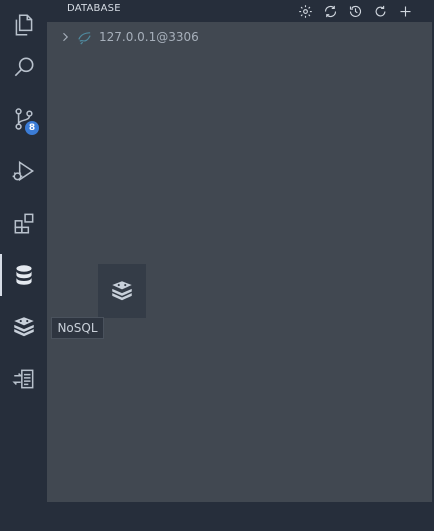 This screenshot has height=531, width=434. I want to click on activity-nosql, so click(23, 327).